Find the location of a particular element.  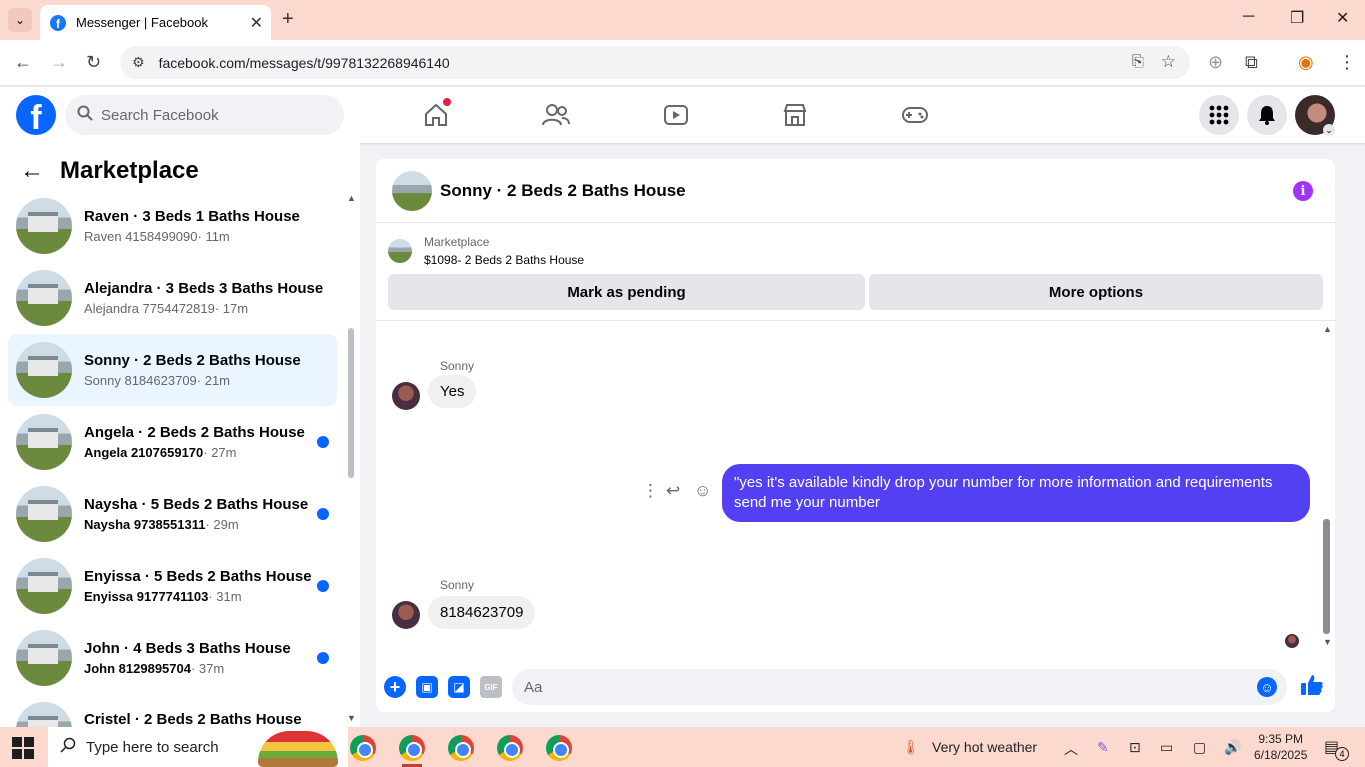

thumbs-up-like-icon is located at coordinates (1312, 688).